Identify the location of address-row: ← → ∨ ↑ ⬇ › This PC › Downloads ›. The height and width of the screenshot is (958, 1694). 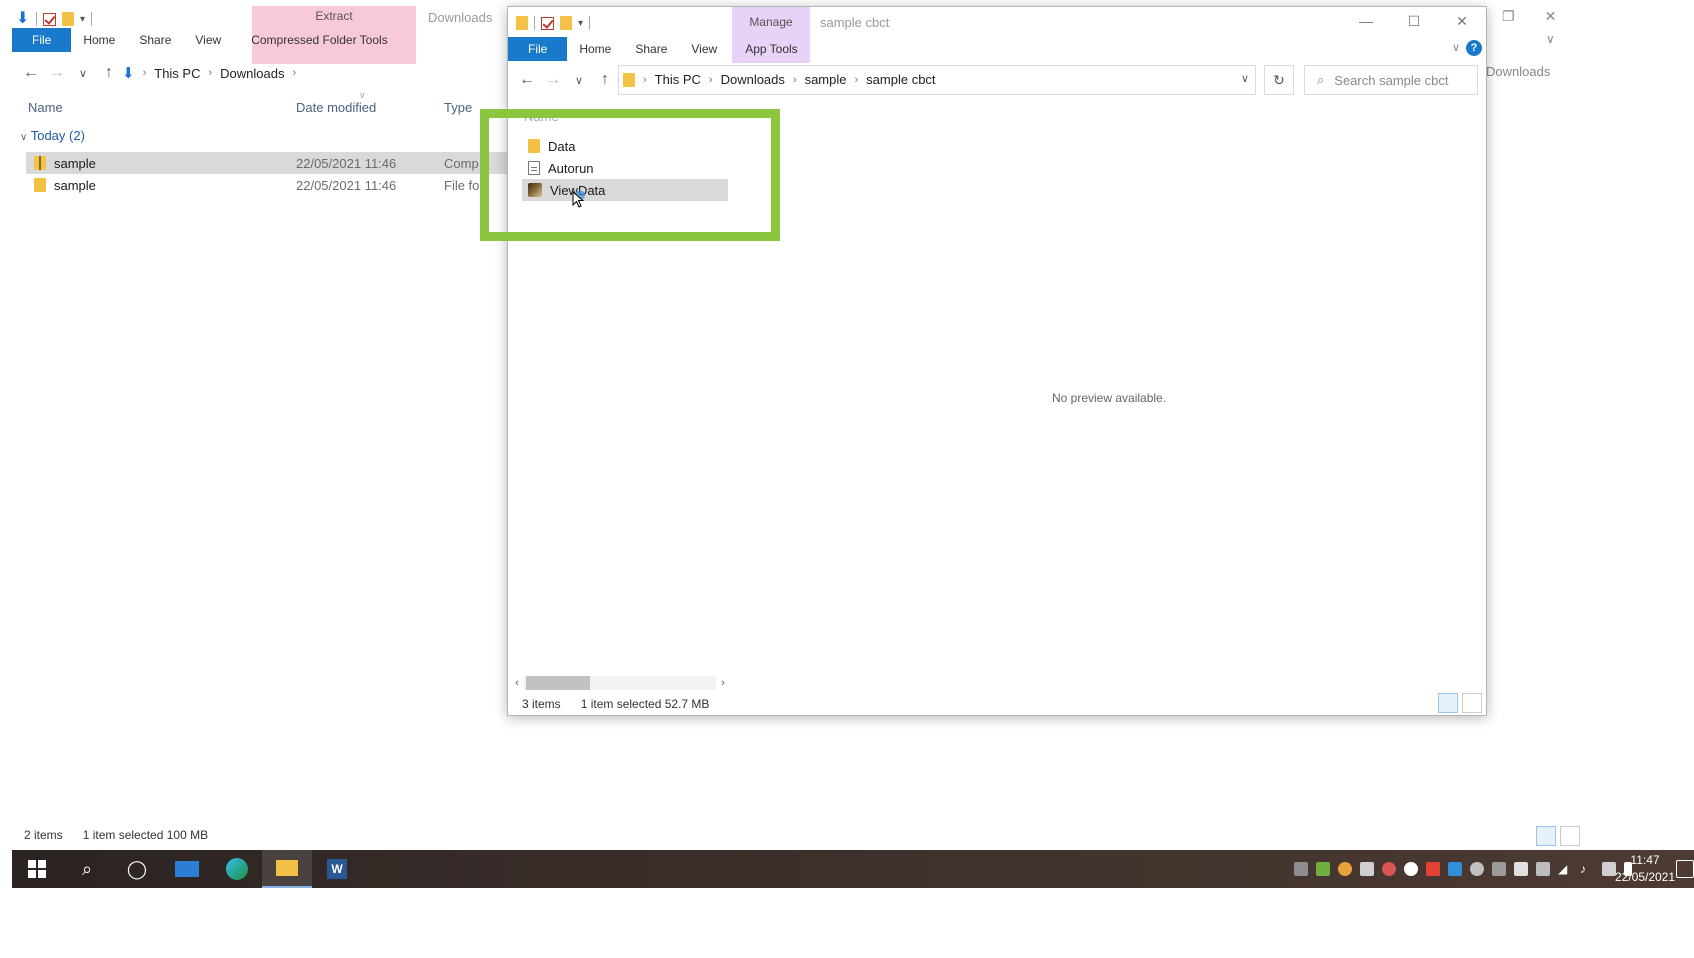
(157, 73).